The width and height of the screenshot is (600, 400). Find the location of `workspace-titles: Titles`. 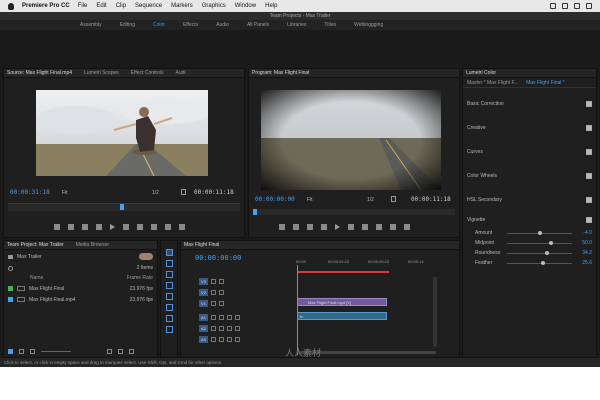

workspace-titles: Titles is located at coordinates (330, 25).